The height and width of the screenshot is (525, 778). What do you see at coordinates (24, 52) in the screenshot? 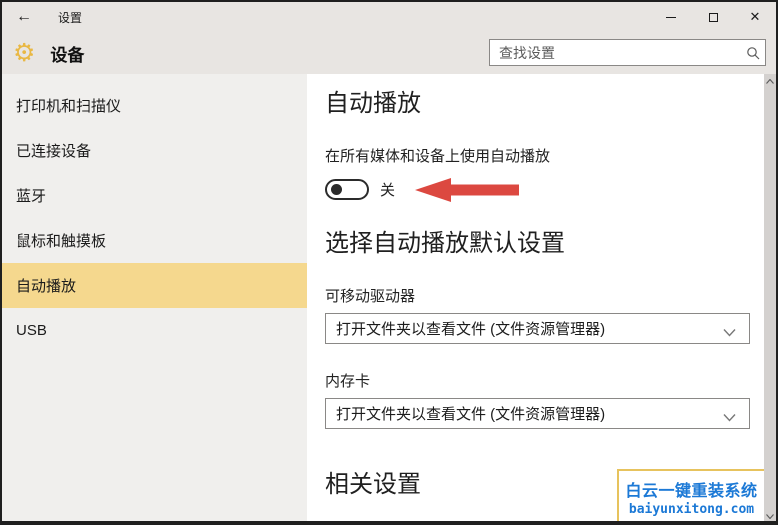
I see `gear-icon: ⚙` at bounding box center [24, 52].